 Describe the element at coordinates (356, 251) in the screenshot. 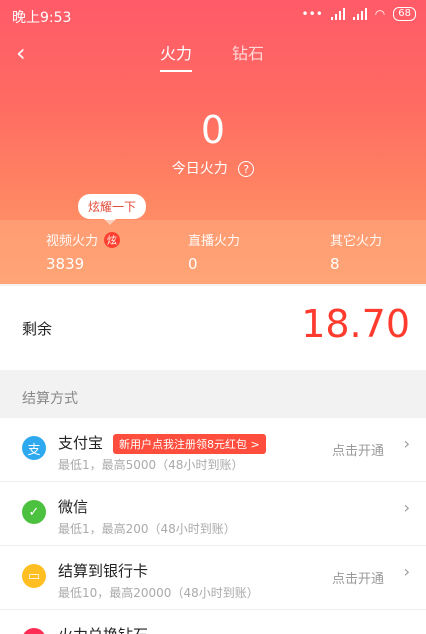

I see `stat-other: 其它火力 8` at that location.